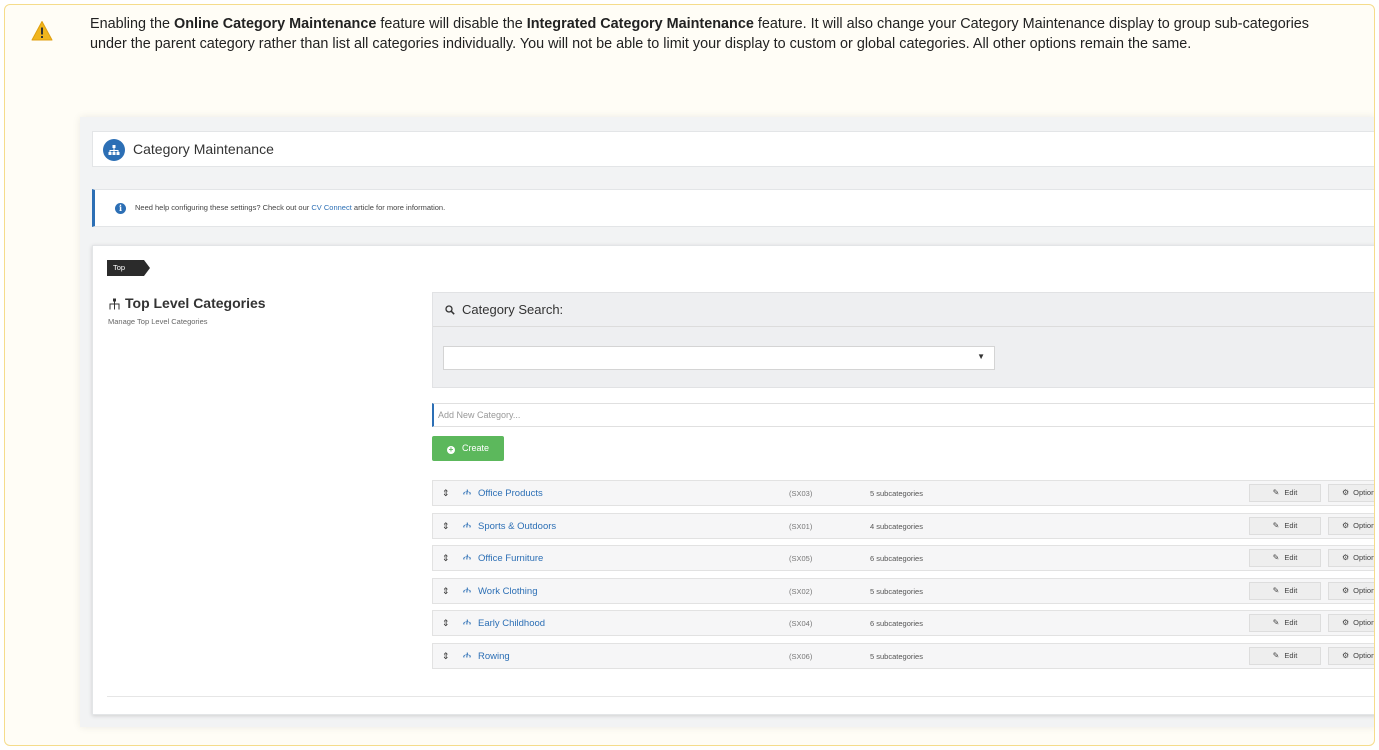 The image size is (1379, 750). I want to click on category-name-link: Sports & Outdoors, so click(517, 526).